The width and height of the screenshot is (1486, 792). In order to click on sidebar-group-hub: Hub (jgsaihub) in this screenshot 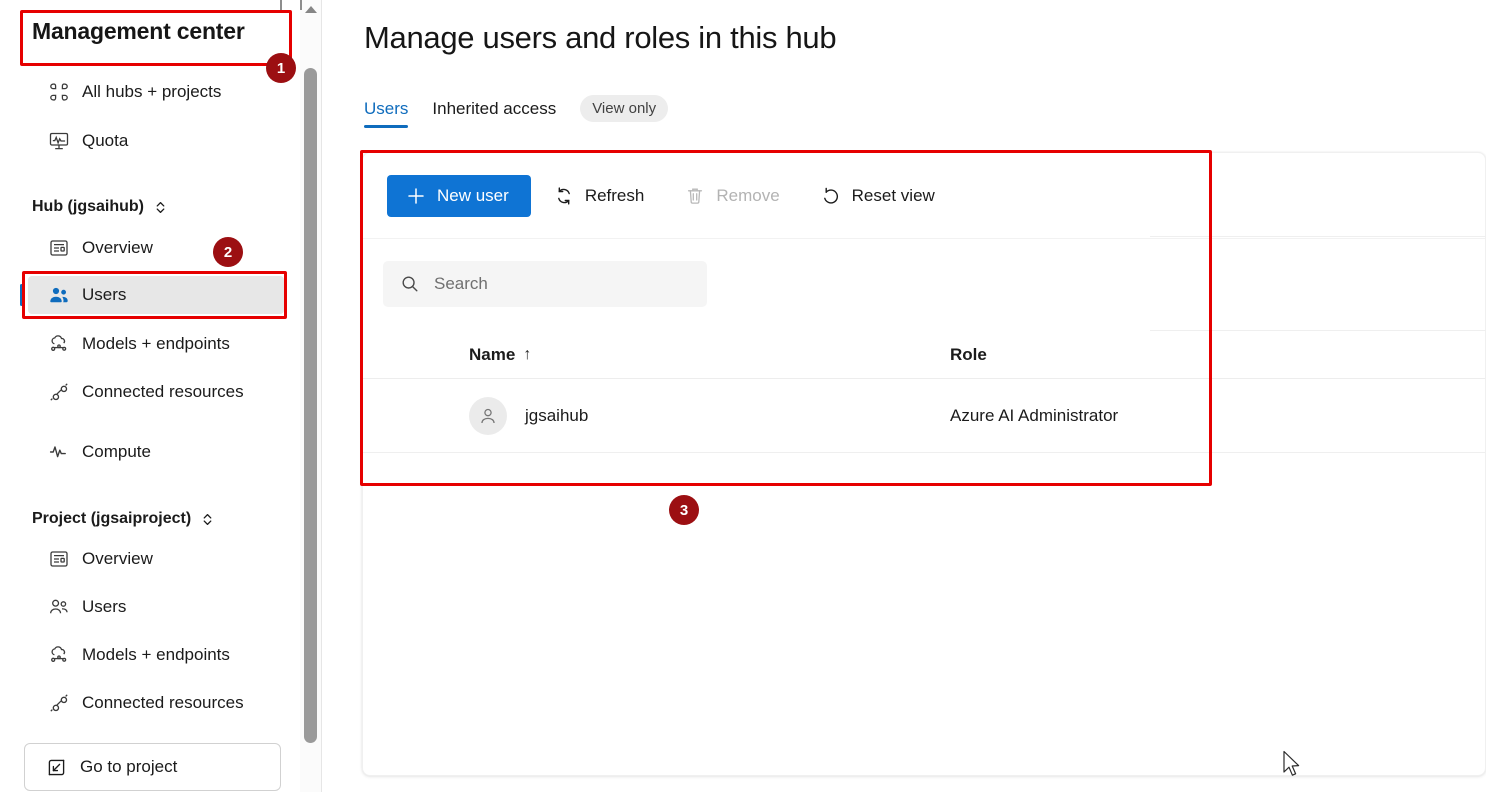, I will do `click(100, 207)`.